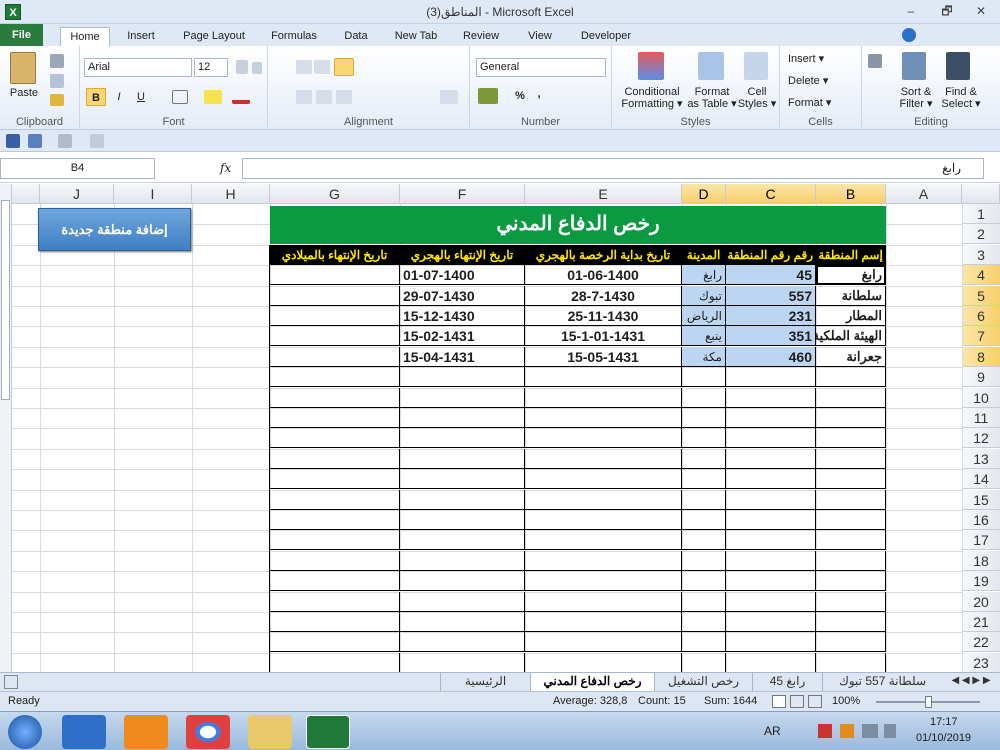 The height and width of the screenshot is (750, 1000). What do you see at coordinates (911, 11) in the screenshot?
I see `minimize-button: –` at bounding box center [911, 11].